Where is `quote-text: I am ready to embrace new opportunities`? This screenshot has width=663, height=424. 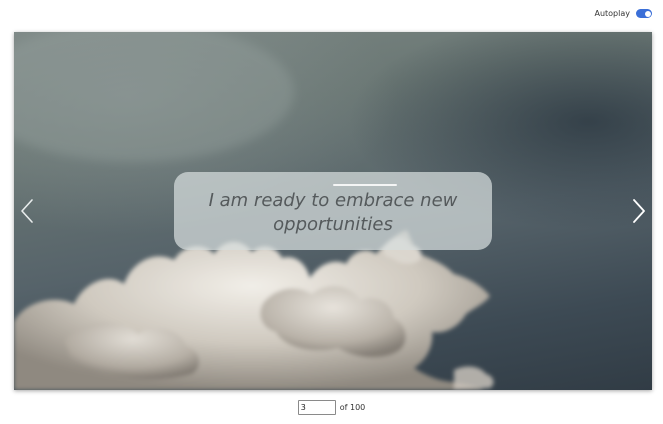 quote-text: I am ready to embrace new opportunities is located at coordinates (333, 212).